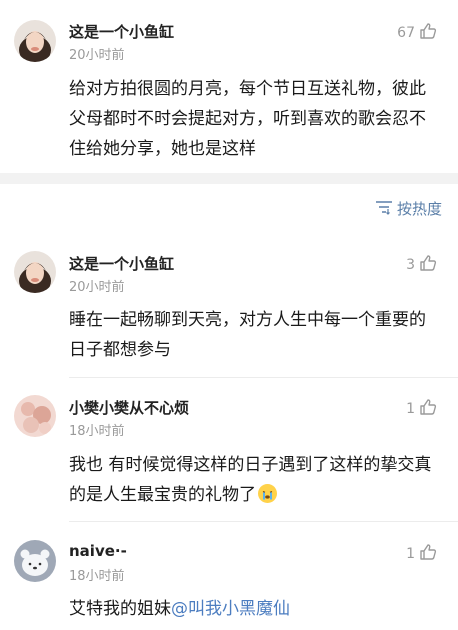 Image resolution: width=458 pixels, height=630 pixels. What do you see at coordinates (98, 551) in the screenshot?
I see `username: naive·-` at bounding box center [98, 551].